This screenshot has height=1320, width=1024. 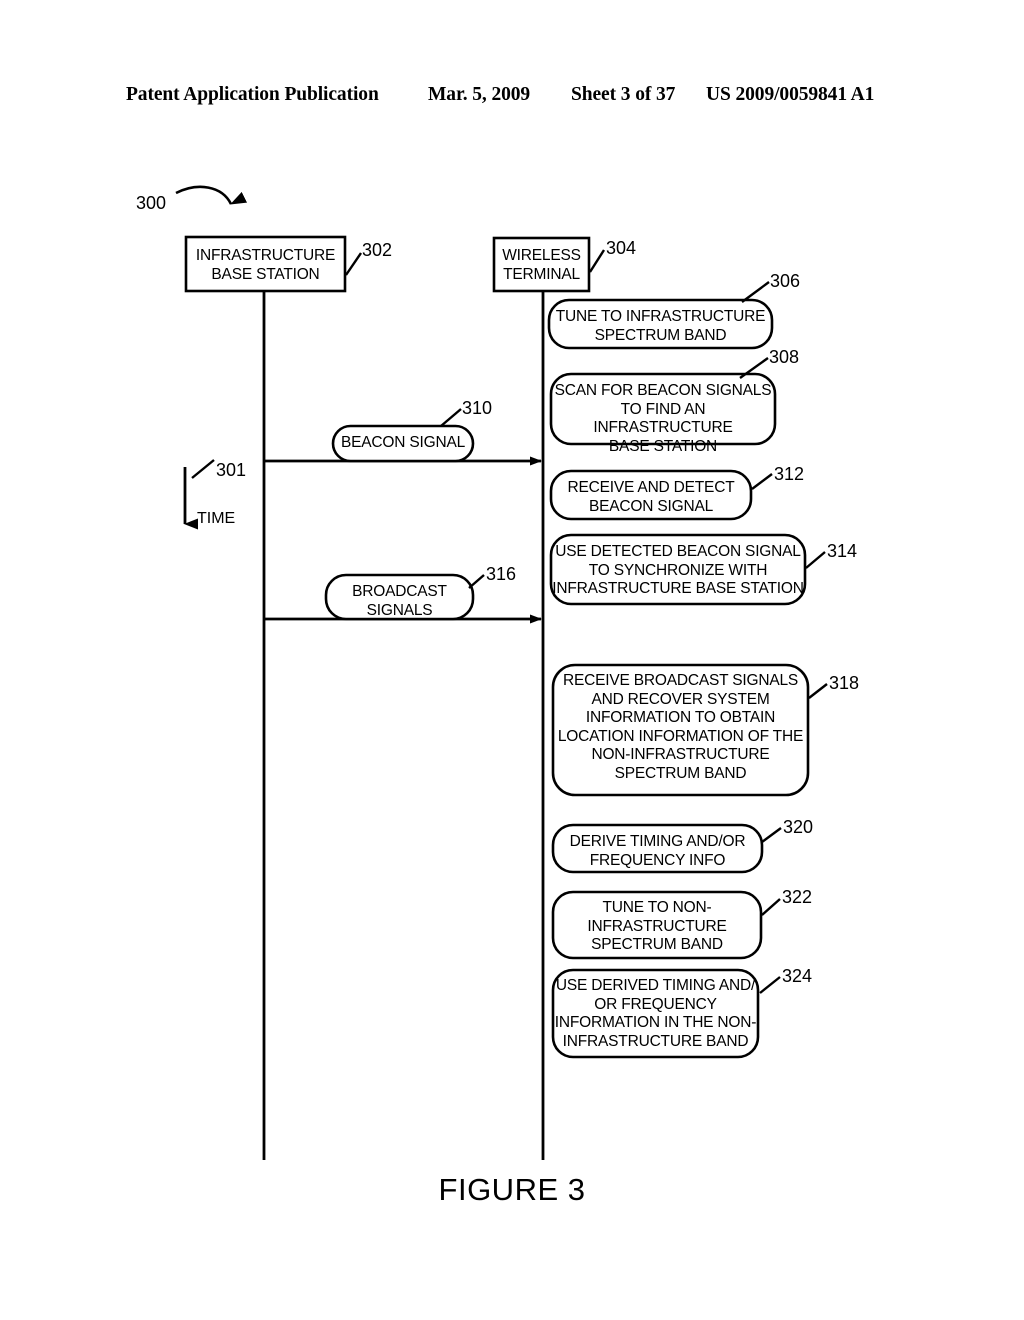 I want to click on ref-number-318: 318, so click(x=844, y=683).